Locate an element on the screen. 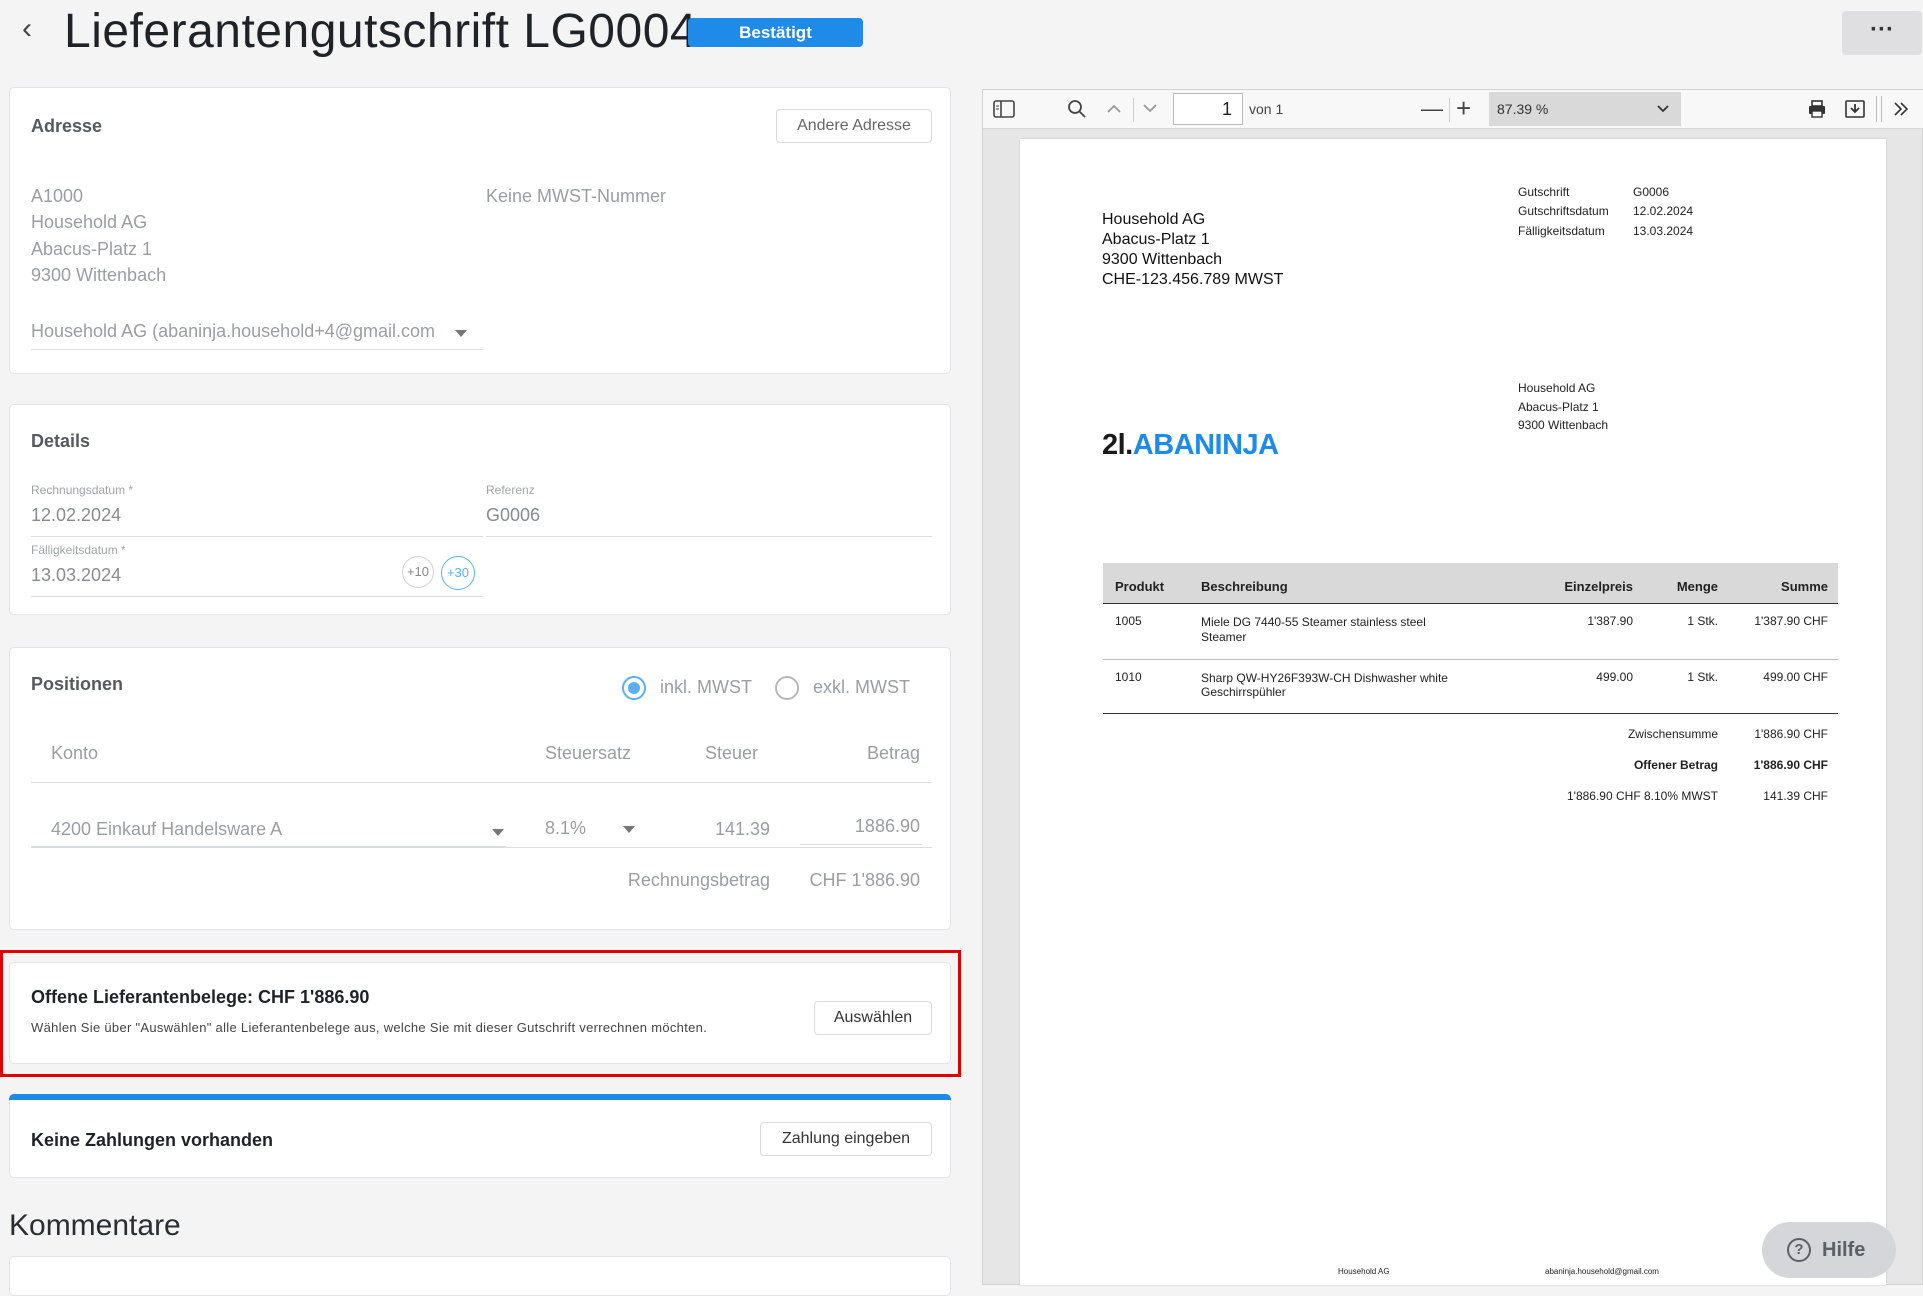 Image resolution: width=1923 pixels, height=1296 pixels. plus30-button: +30 is located at coordinates (458, 573).